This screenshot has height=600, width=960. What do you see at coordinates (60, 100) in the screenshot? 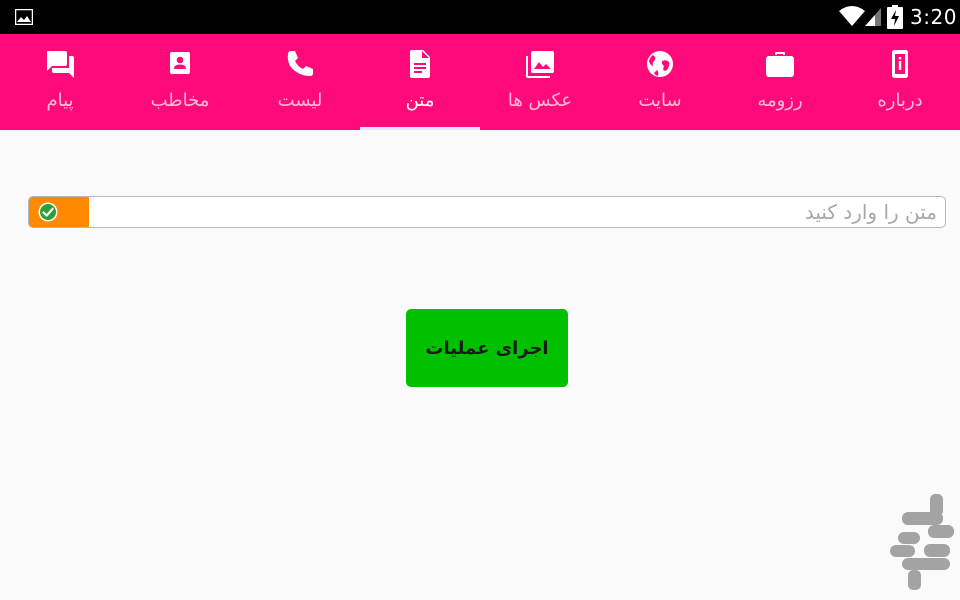
I see `tab-label: پیام` at bounding box center [60, 100].